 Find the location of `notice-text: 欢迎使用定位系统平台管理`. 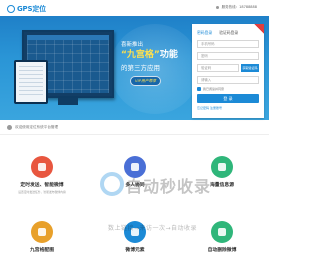

notice-text: 欢迎使用定位系统平台管理 is located at coordinates (37, 127).